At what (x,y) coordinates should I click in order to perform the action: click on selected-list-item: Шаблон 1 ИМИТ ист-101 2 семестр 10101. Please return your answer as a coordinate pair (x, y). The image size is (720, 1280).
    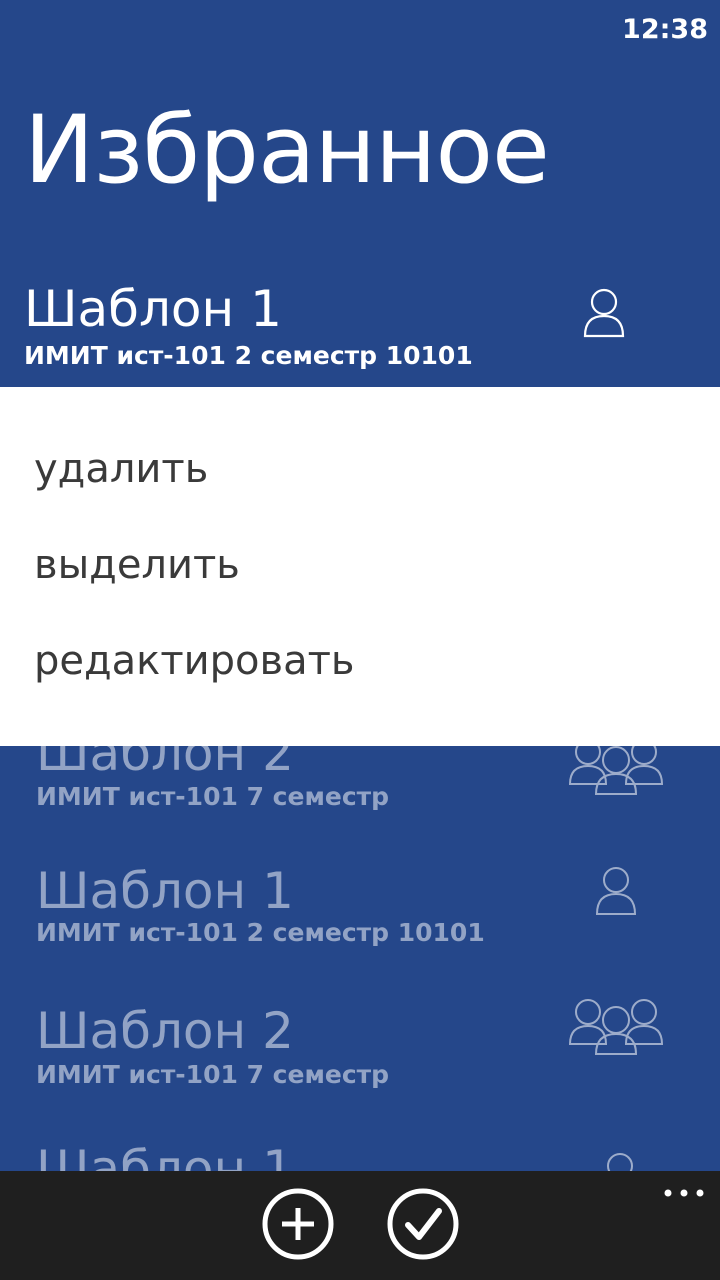
    Looking at the image, I should click on (360, 333).